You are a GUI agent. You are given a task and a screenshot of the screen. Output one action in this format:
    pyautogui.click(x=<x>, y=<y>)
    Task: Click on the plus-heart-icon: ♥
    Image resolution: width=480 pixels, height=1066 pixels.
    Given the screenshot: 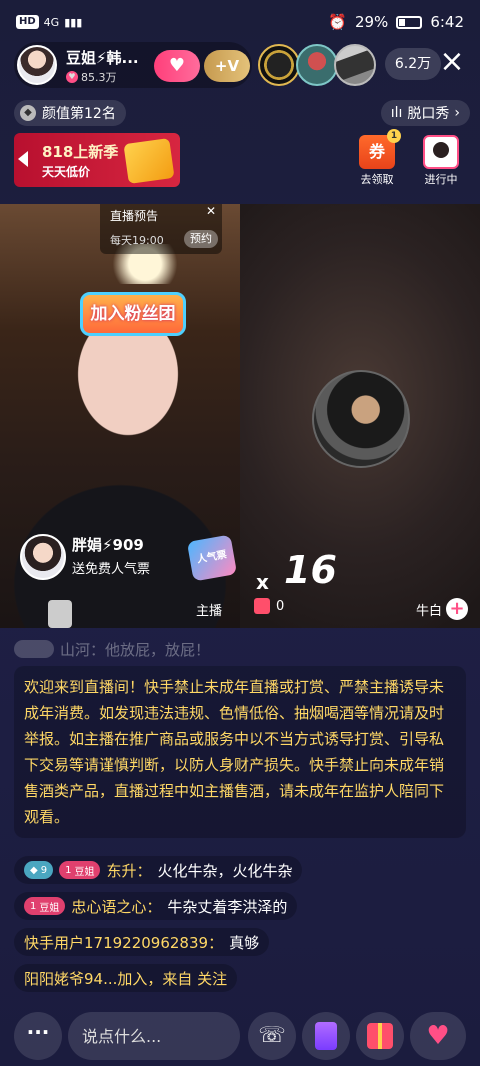 What is the action you would take?
    pyautogui.click(x=177, y=65)
    